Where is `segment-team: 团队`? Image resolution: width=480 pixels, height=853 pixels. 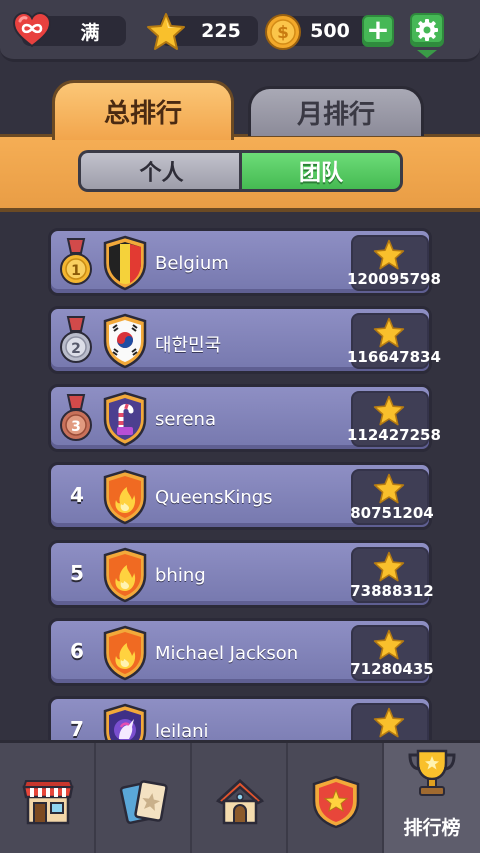 segment-team: 团队 is located at coordinates (321, 171).